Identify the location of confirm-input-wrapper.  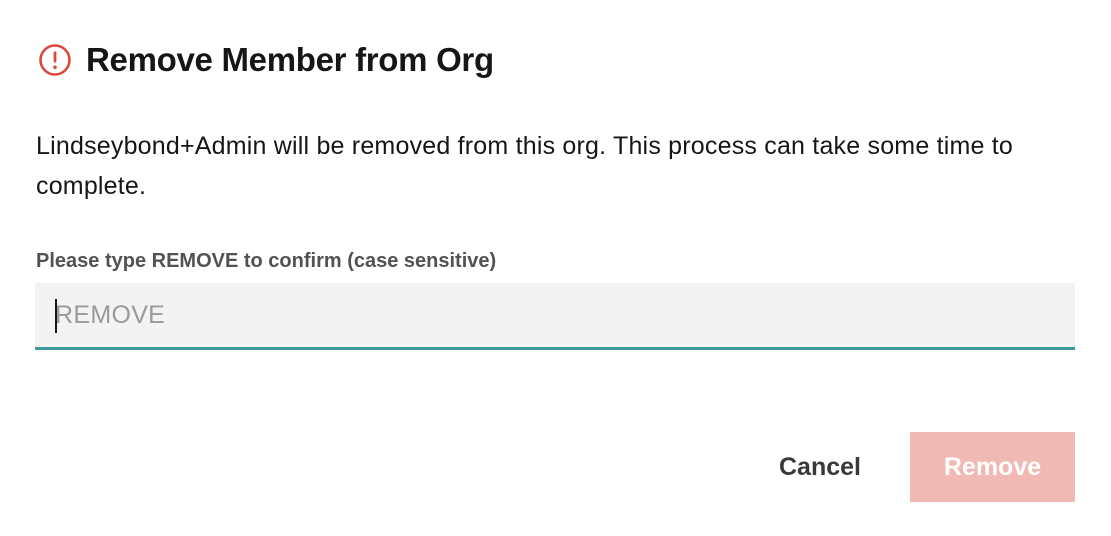
(555, 316).